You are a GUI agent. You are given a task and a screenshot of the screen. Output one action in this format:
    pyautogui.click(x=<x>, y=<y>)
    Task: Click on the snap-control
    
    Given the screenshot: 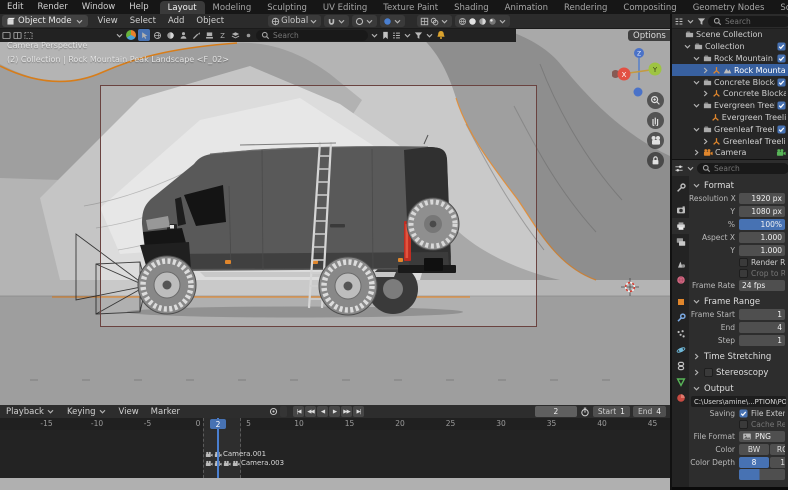 What is the action you would take?
    pyautogui.click(x=337, y=21)
    